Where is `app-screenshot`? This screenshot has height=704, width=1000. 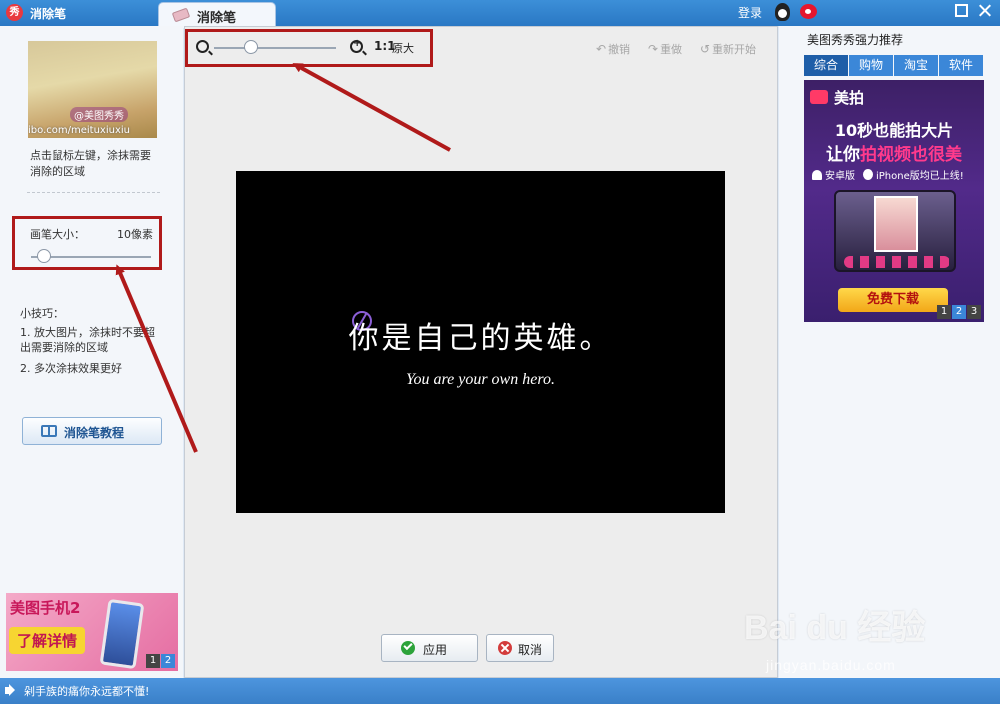
app-screenshot is located at coordinates (895, 231).